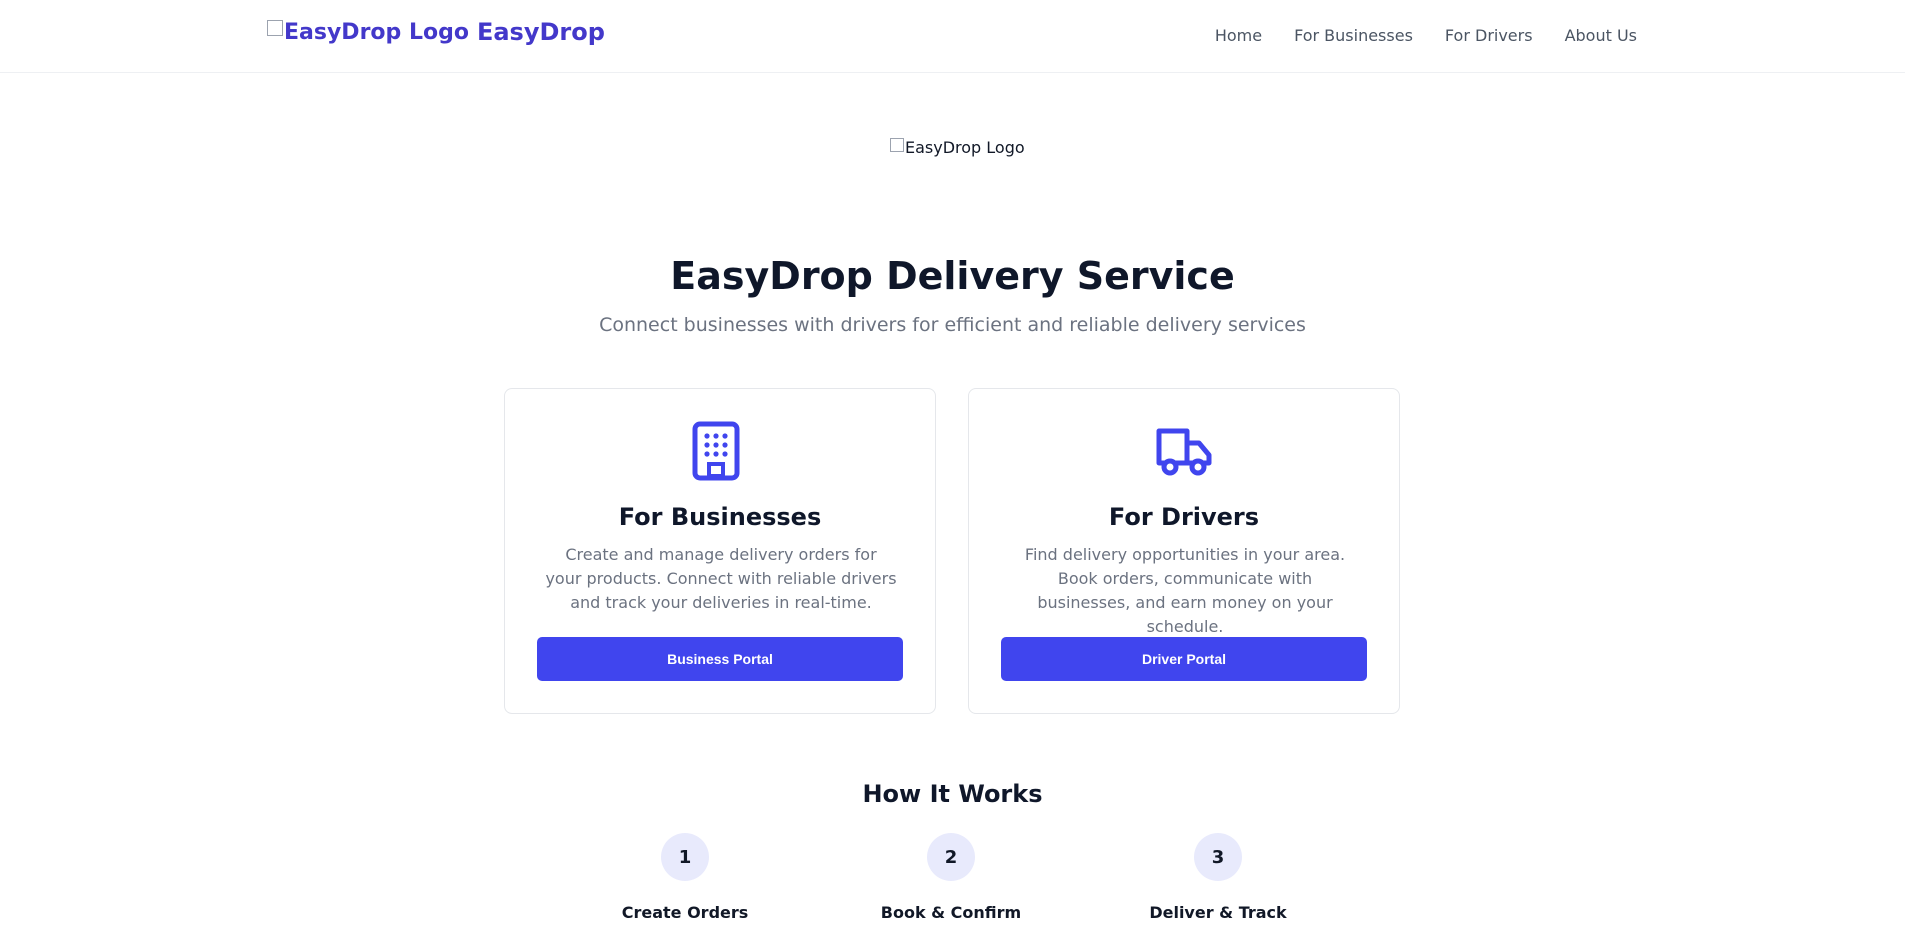 Image resolution: width=1905 pixels, height=936 pixels. Describe the element at coordinates (952, 794) in the screenshot. I see `how-it-works-title: How It Works` at that location.